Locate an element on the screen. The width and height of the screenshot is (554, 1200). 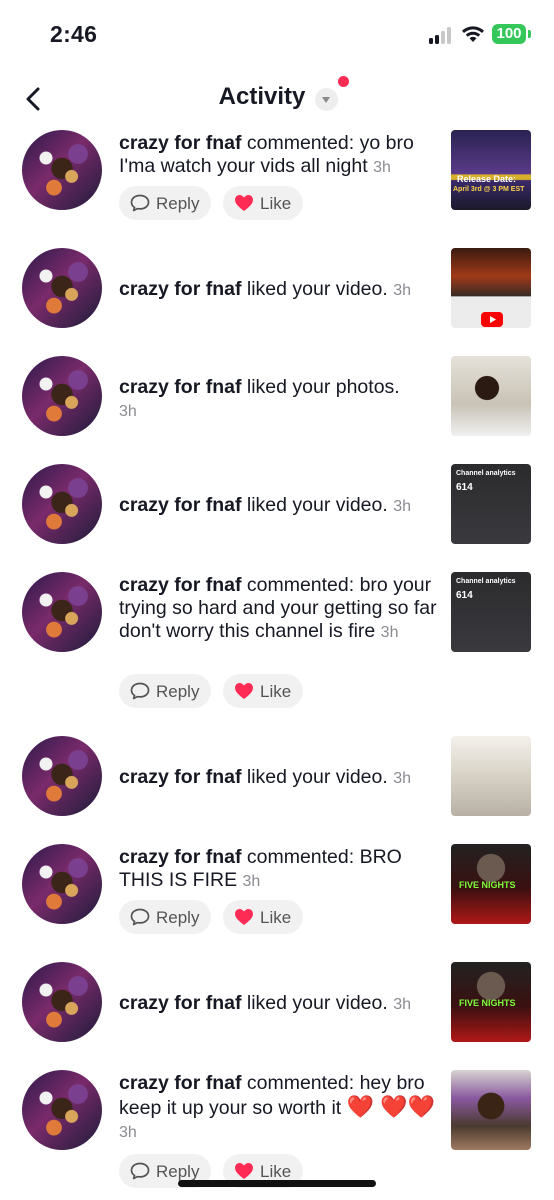
battery-tip is located at coordinates (529, 34).